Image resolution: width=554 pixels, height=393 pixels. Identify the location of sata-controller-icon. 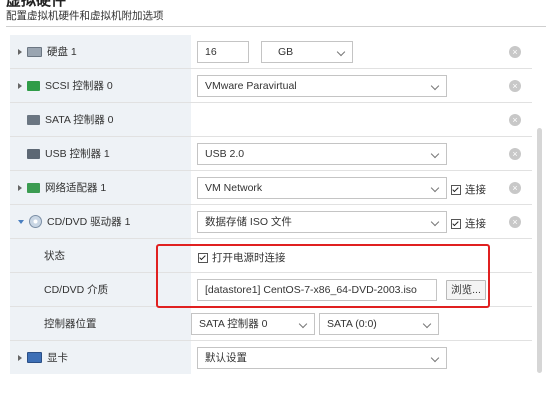
(33, 119).